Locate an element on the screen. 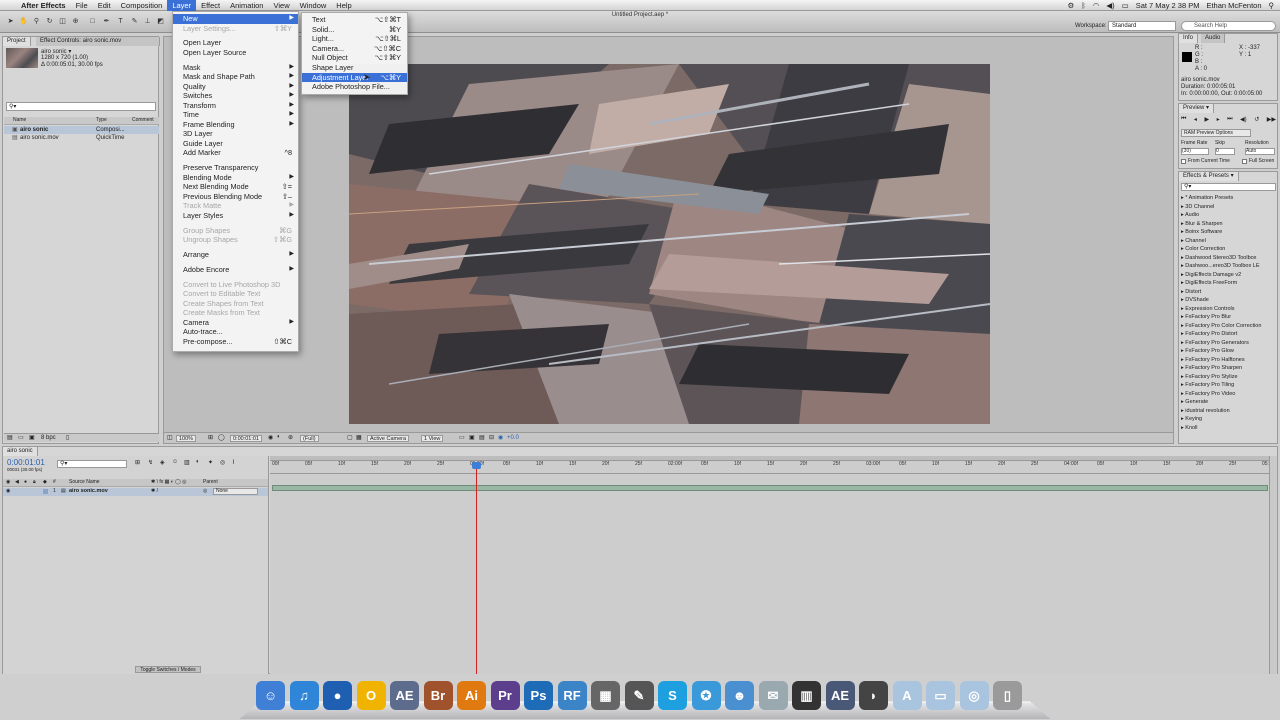 The image size is (1280, 720). layer-label-swatch is located at coordinates (45, 491).